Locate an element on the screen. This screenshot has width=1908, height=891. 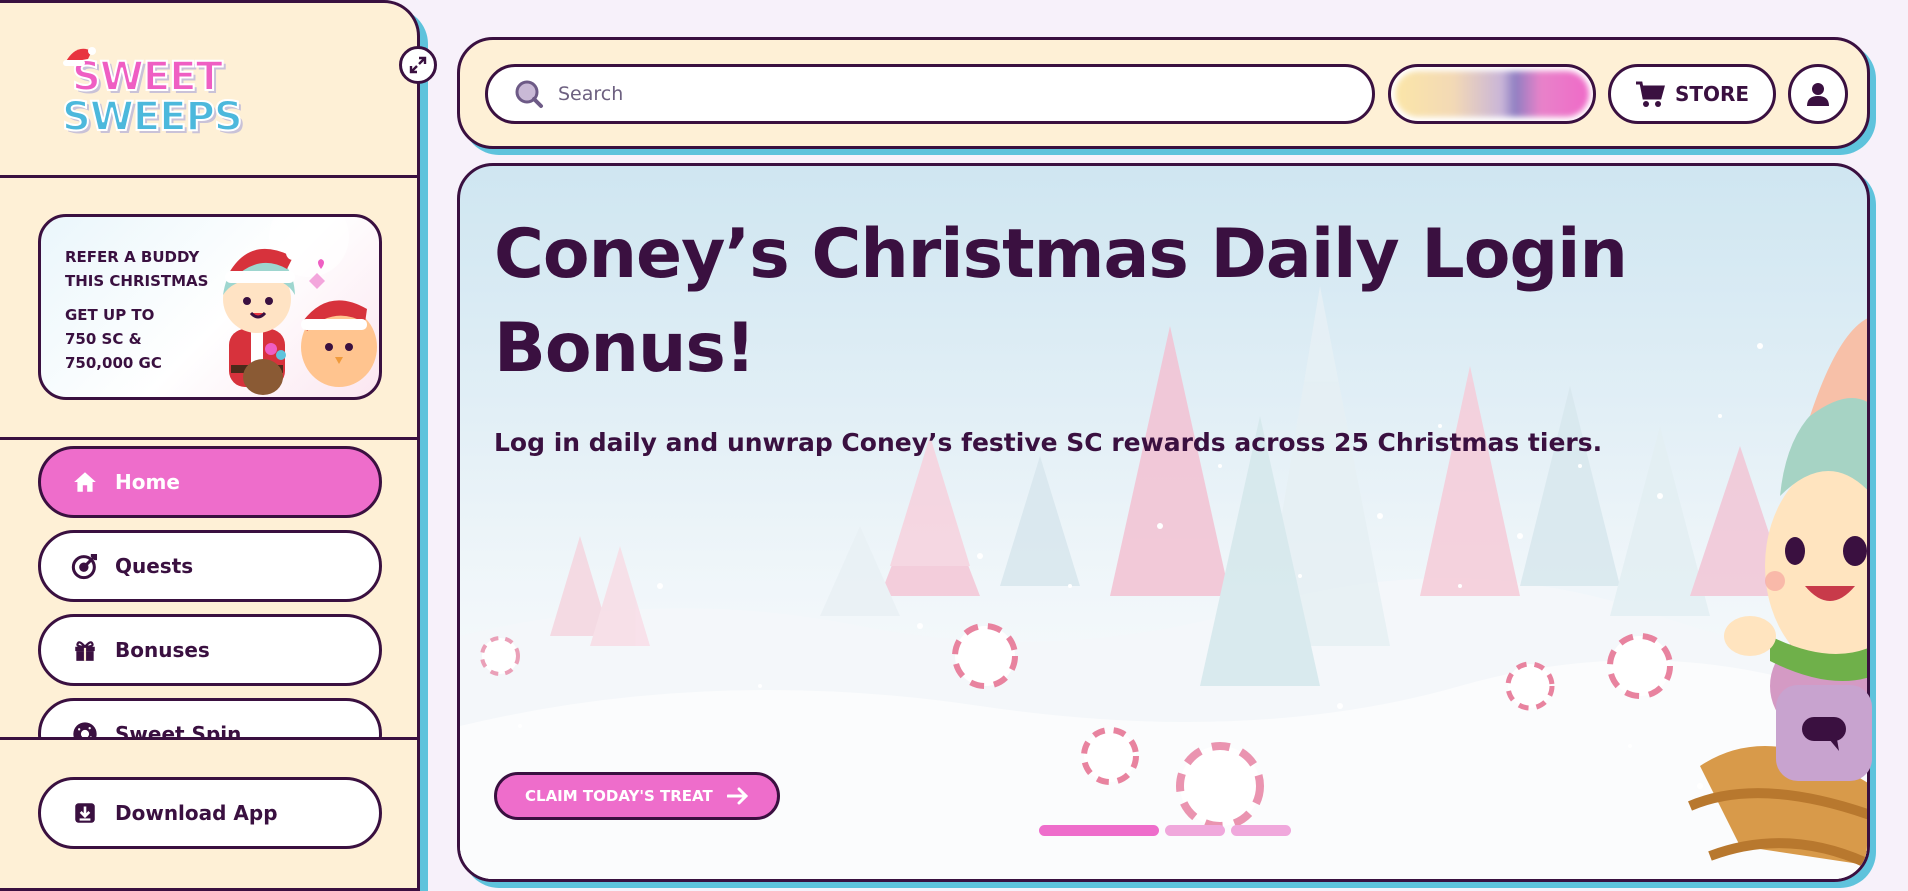
expand-sidebar-button is located at coordinates (418, 65).